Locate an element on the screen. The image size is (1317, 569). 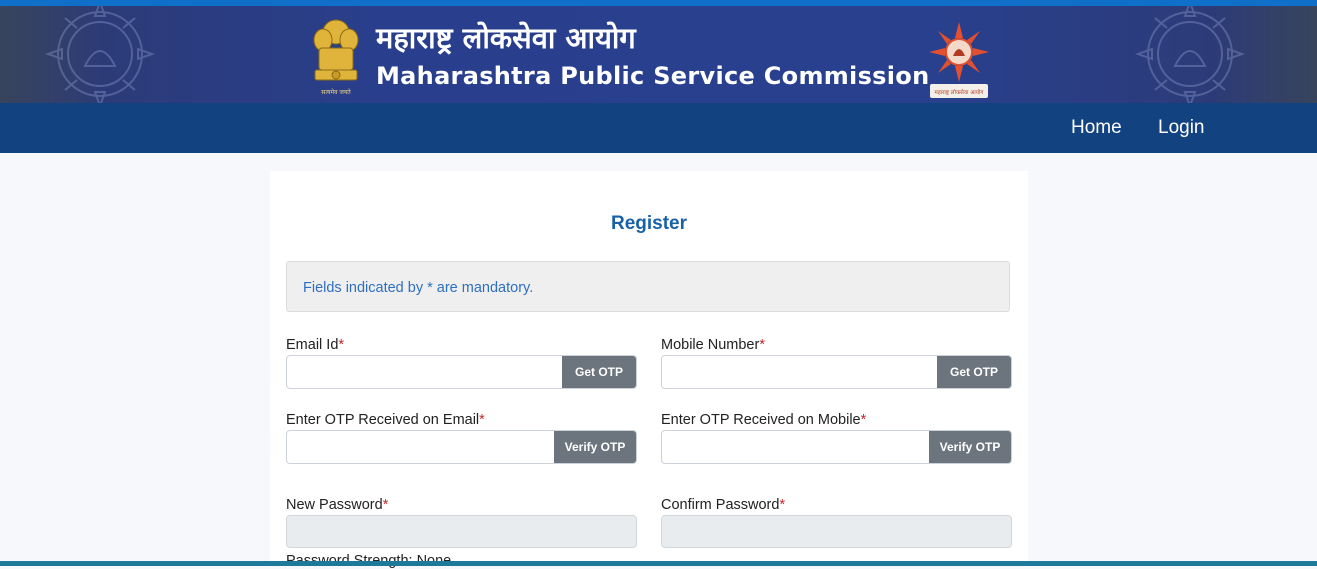
mobile-label: Mobile Number* is located at coordinates (713, 345).